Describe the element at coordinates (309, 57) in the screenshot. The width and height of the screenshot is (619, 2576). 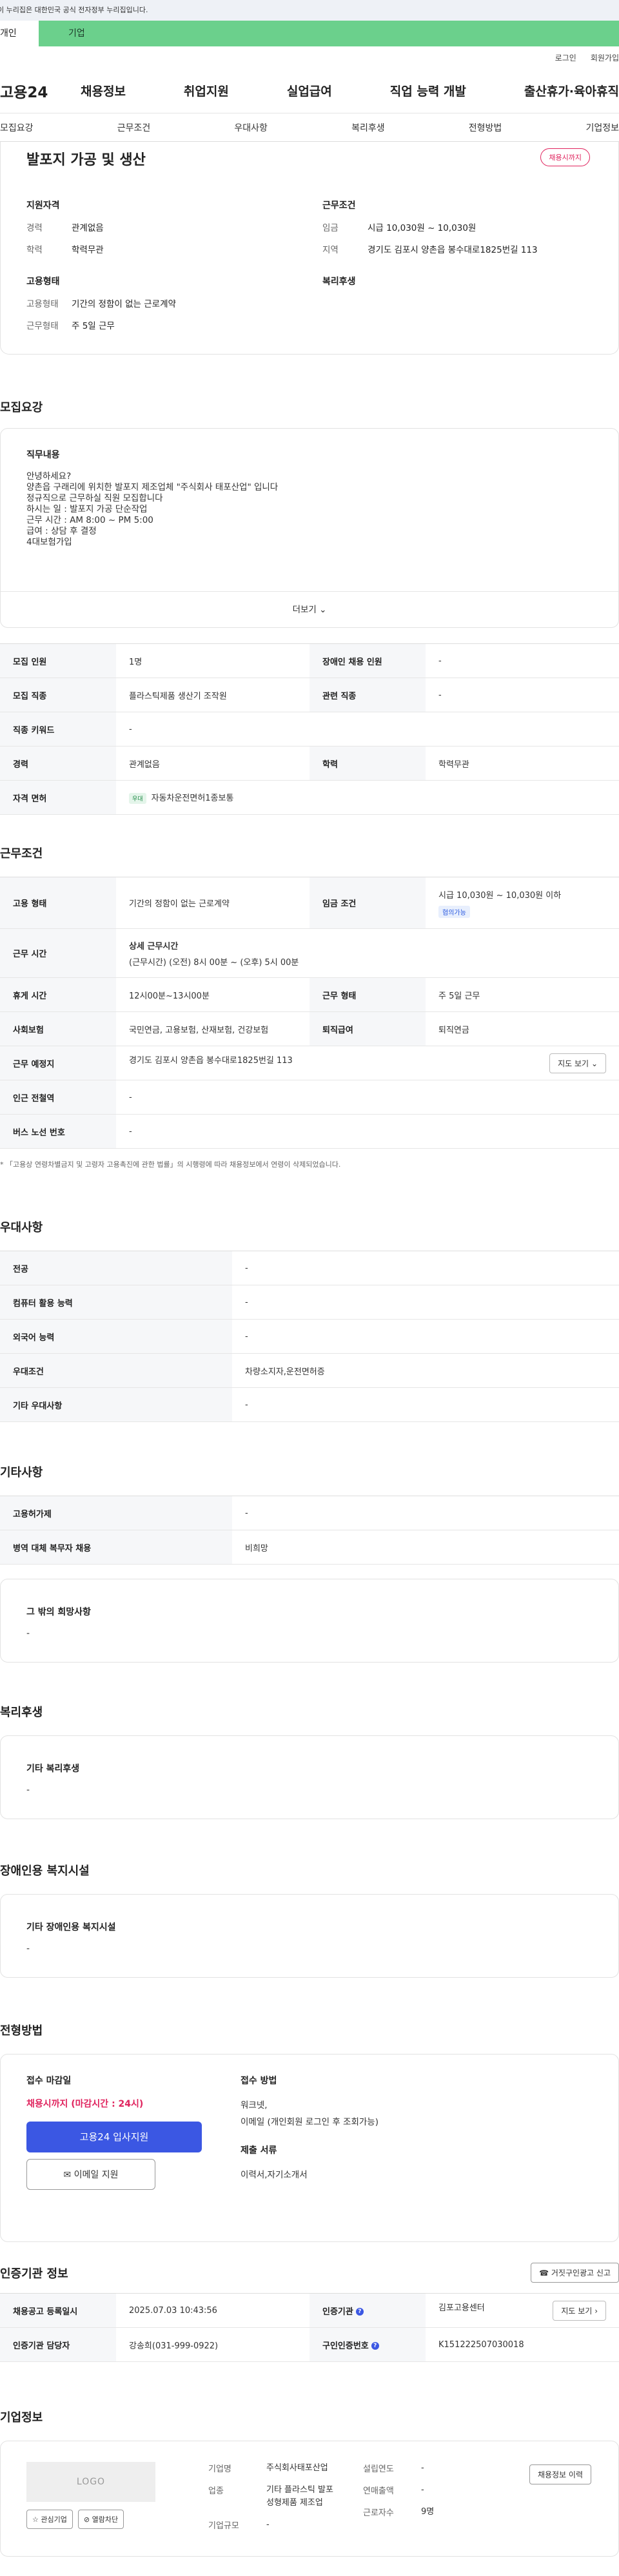
I see `util-links: 로그인 회원가입` at that location.